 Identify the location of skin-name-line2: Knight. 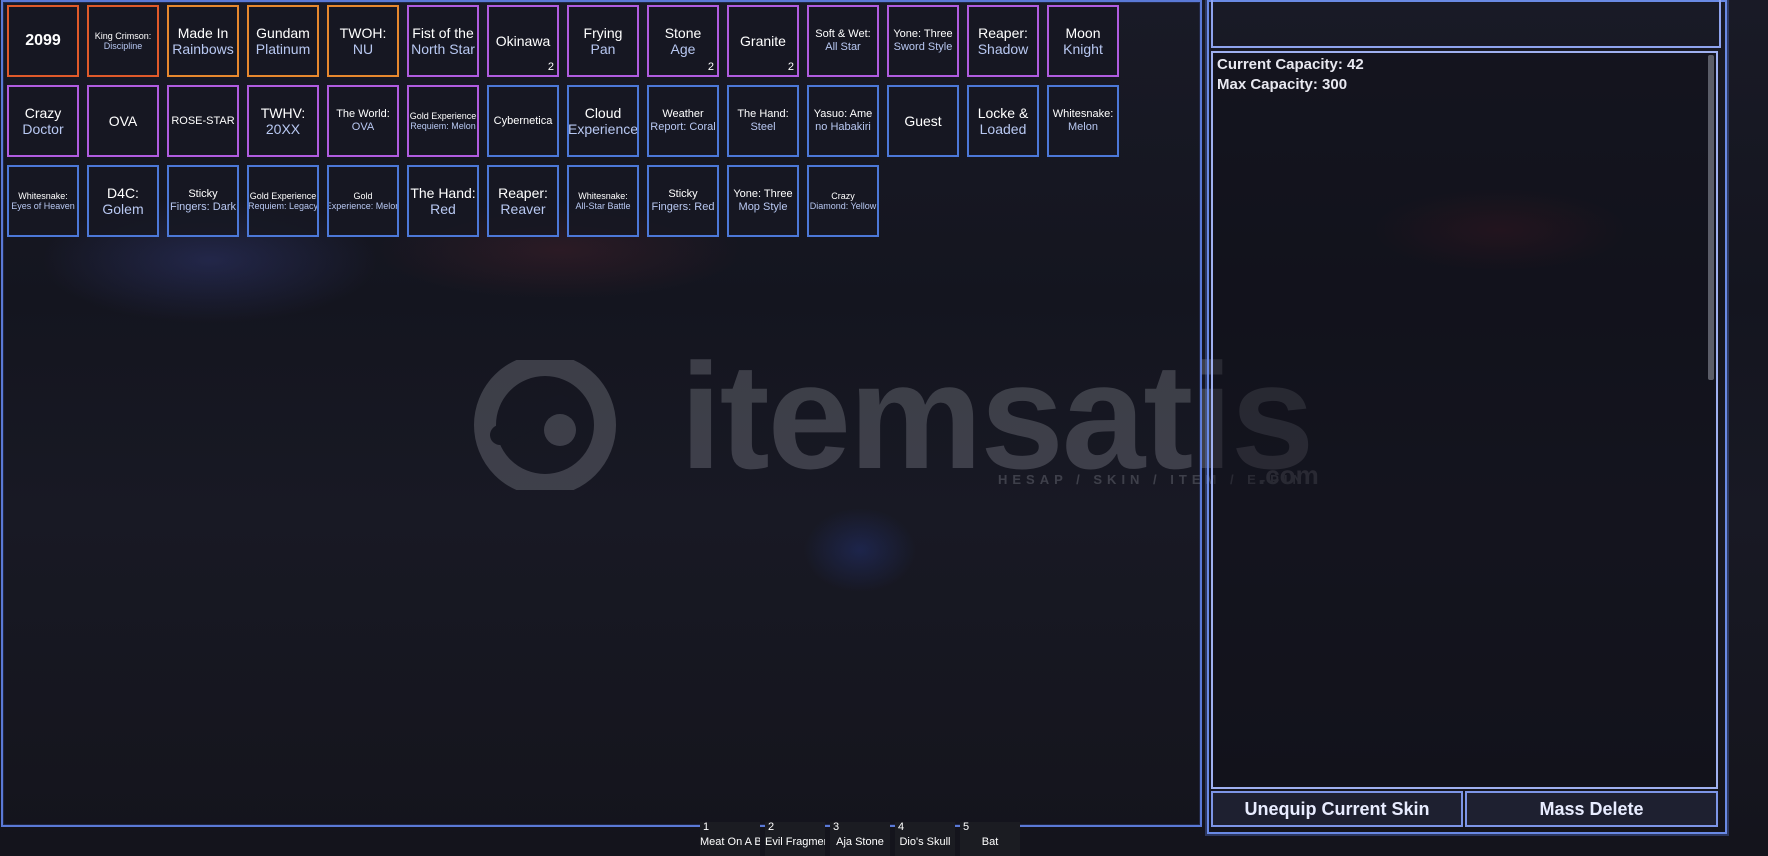
(1083, 49).